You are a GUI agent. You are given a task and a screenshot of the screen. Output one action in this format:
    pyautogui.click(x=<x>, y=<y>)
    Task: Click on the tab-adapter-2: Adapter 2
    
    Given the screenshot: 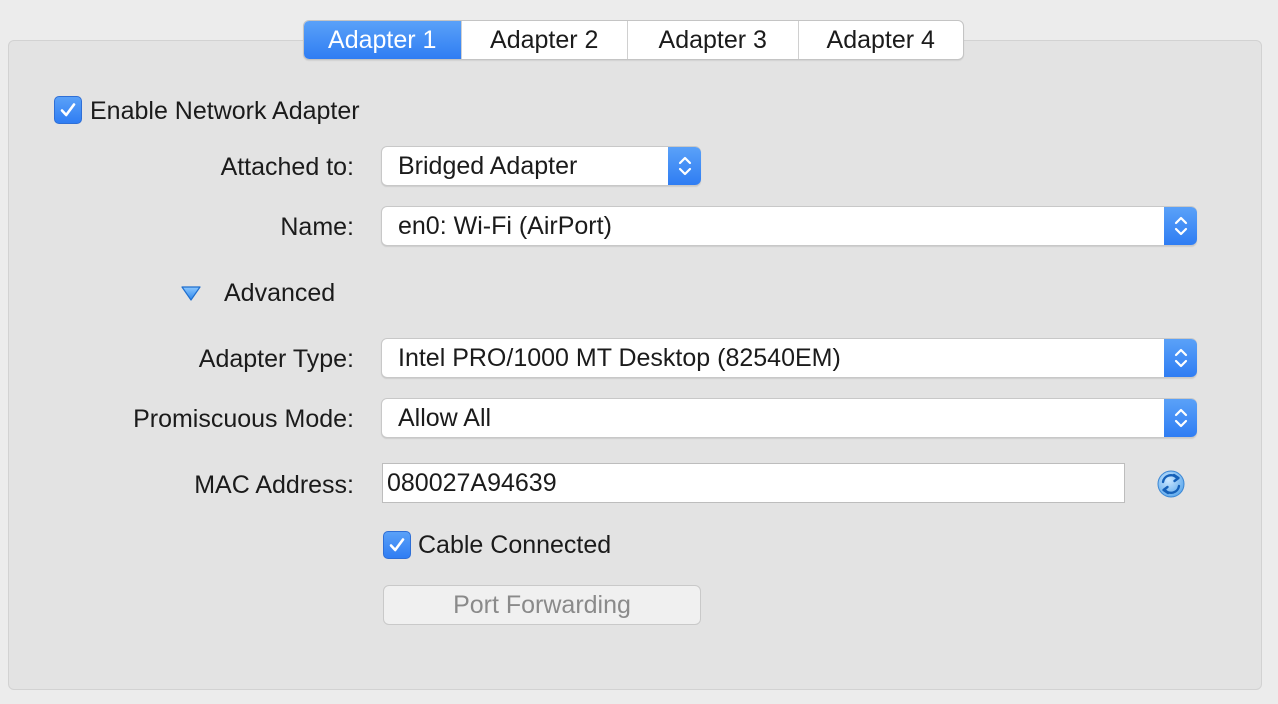 What is the action you would take?
    pyautogui.click(x=545, y=40)
    